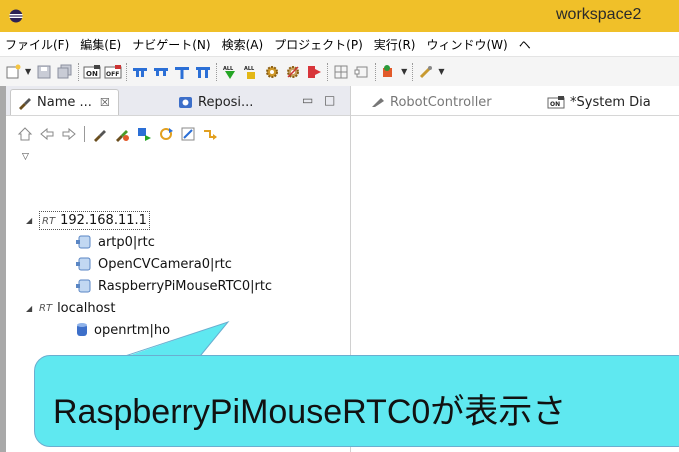  Describe the element at coordinates (610, 102) in the screenshot. I see `tab-system-diagram-label: *System Dia` at that location.